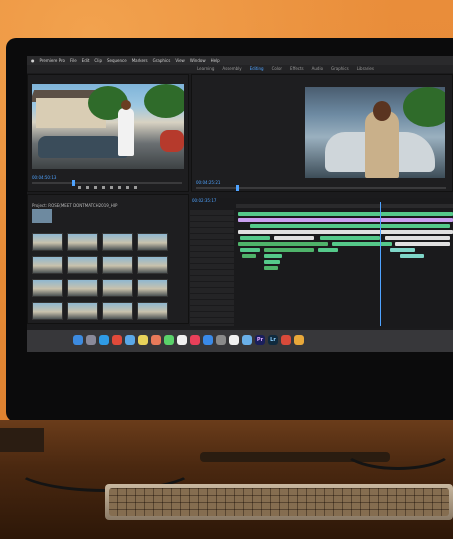 The image size is (453, 539). What do you see at coordinates (108, 126) in the screenshot?
I see `source-video-frame` at bounding box center [108, 126].